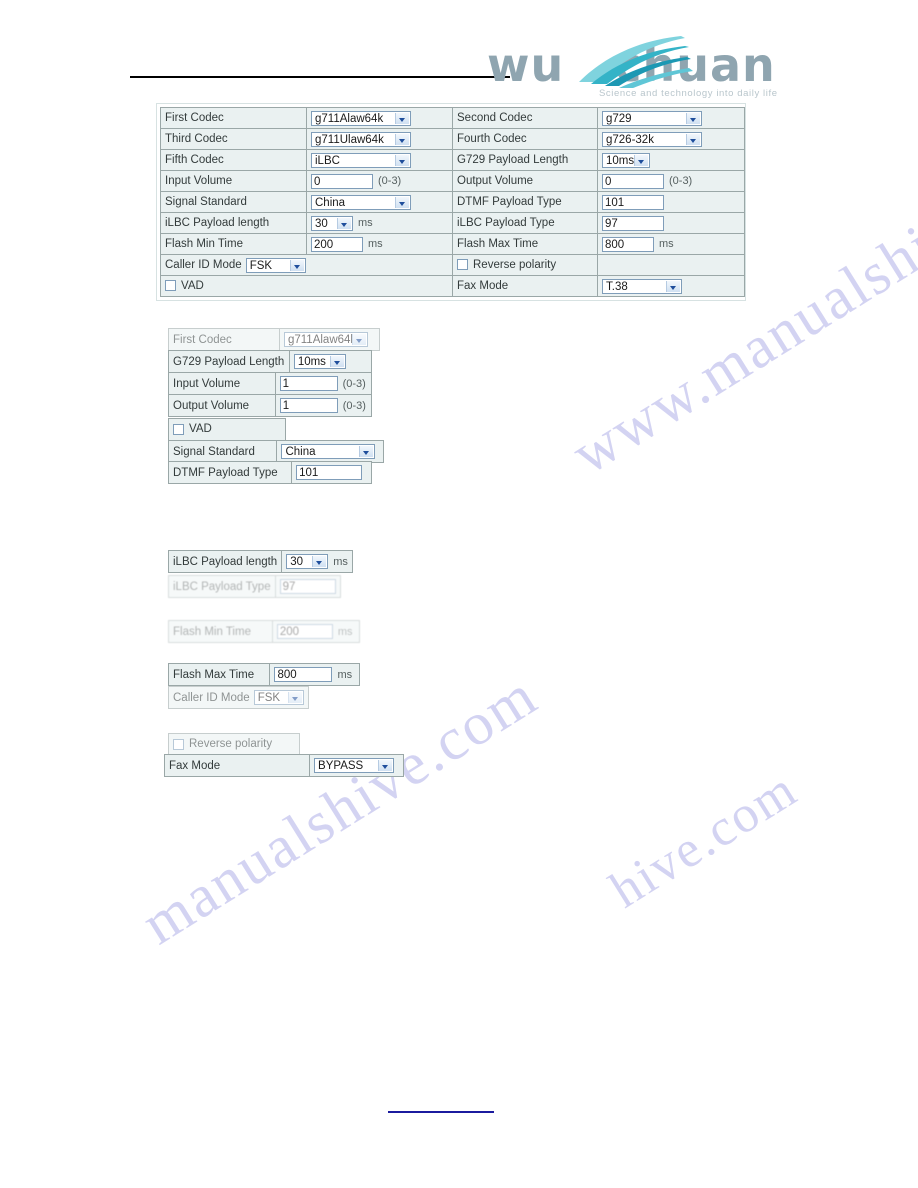 The height and width of the screenshot is (1188, 918). I want to click on fourth-codec-select: g726-32k, so click(652, 139).